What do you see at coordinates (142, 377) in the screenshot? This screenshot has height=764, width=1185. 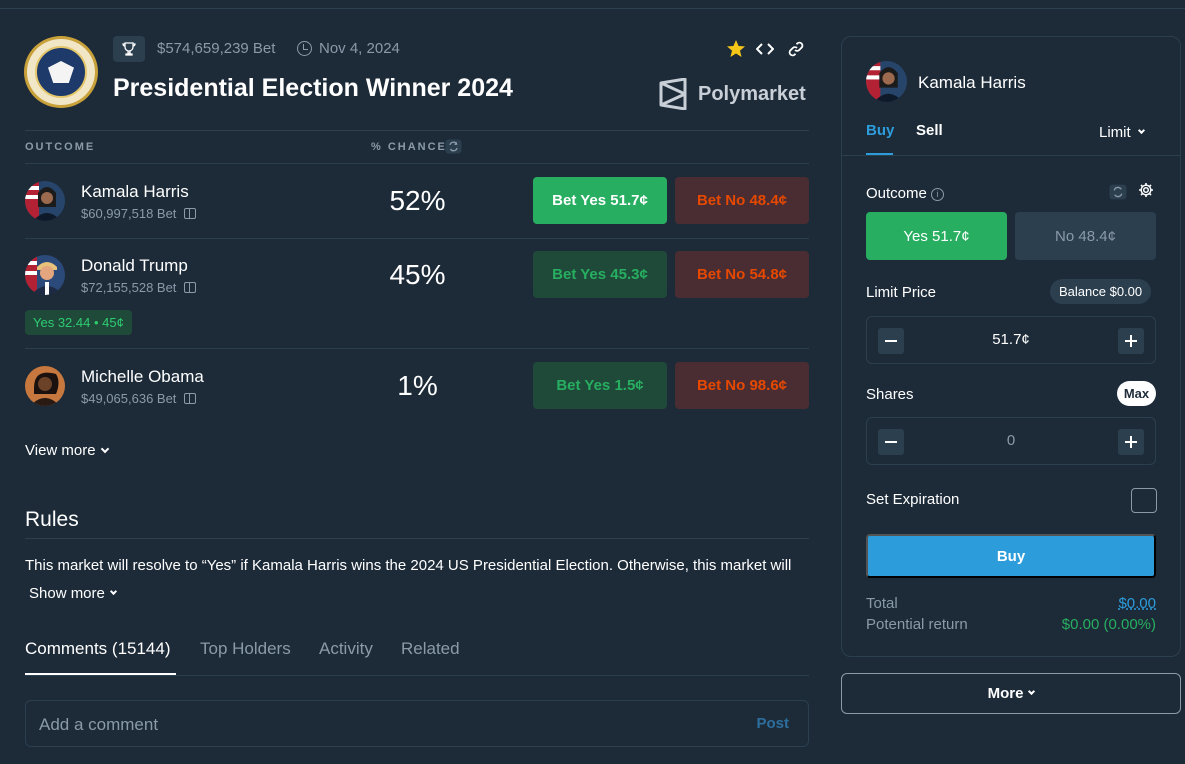 I see `candidate-name: Michelle Obama` at bounding box center [142, 377].